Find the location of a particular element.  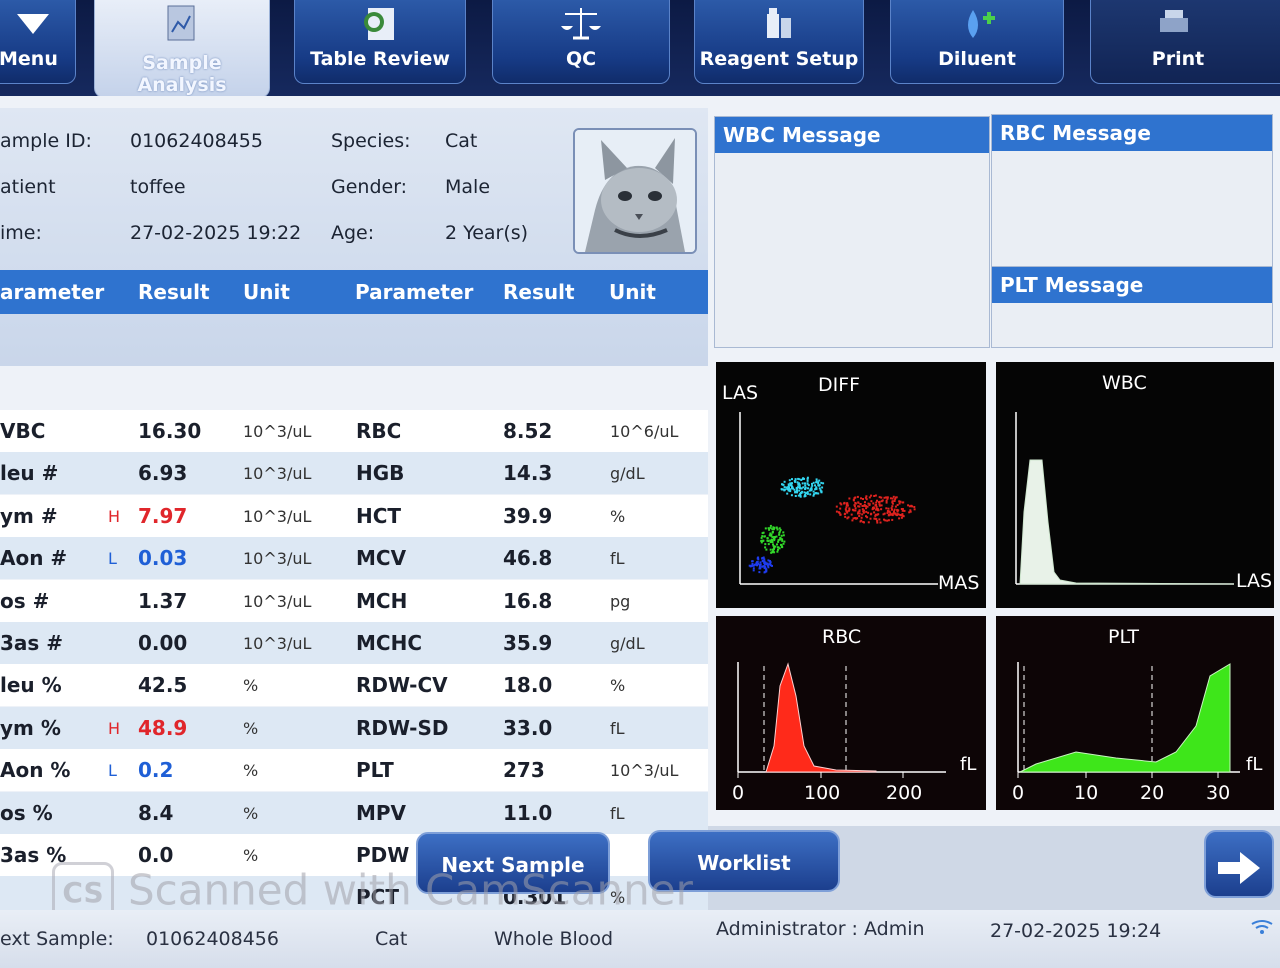

table-row: os # 1.37 10^3/uL MCH 16.8 pg is located at coordinates (354, 600).